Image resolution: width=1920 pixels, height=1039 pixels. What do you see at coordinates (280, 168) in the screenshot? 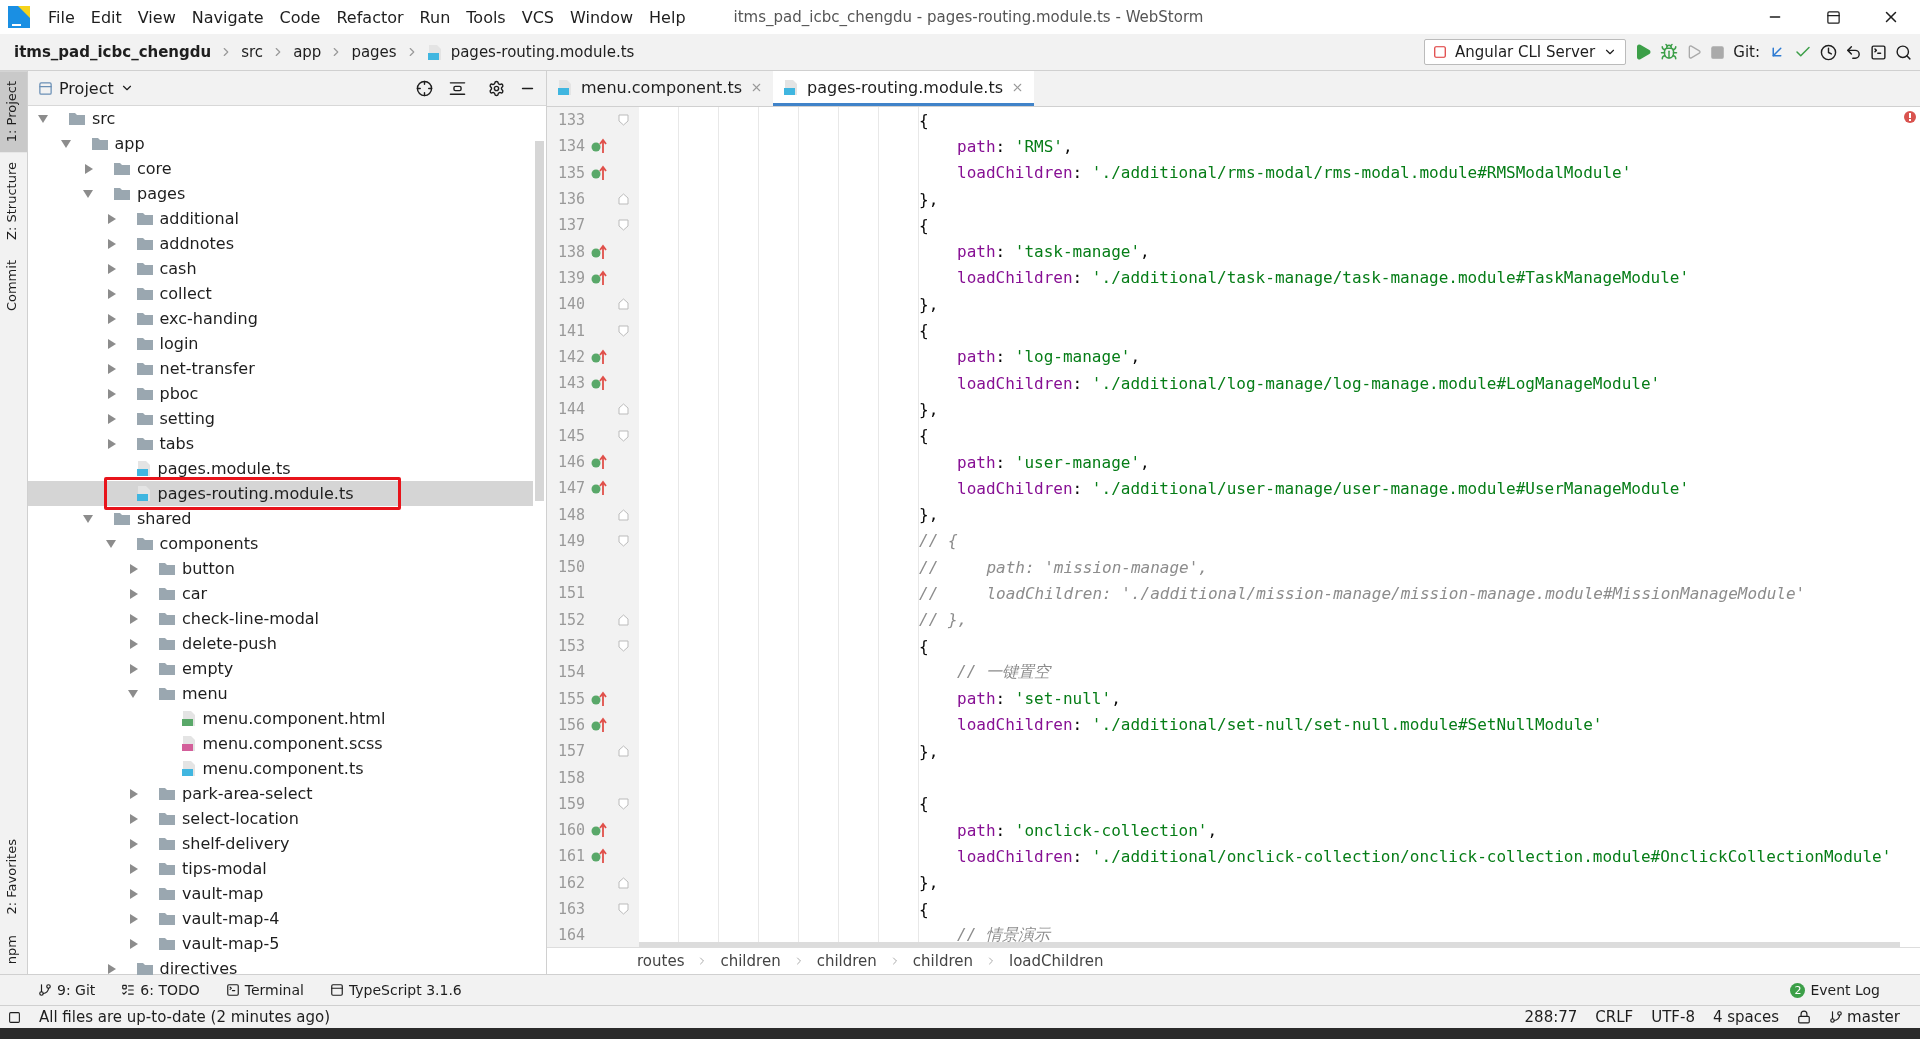
I see `tree-row: core` at bounding box center [280, 168].